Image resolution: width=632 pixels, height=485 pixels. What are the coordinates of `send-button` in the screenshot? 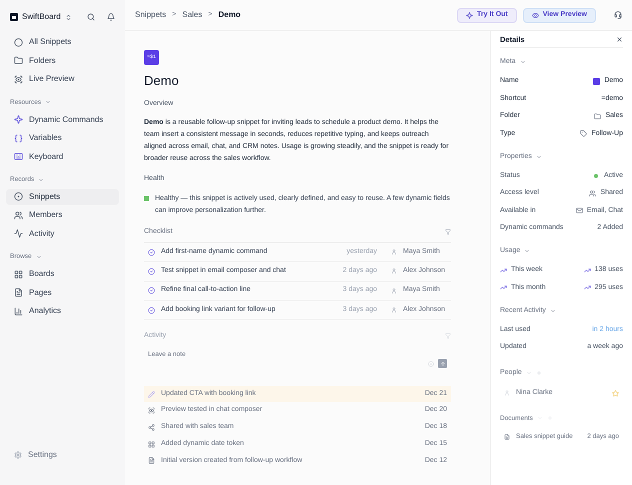 It's located at (442, 363).